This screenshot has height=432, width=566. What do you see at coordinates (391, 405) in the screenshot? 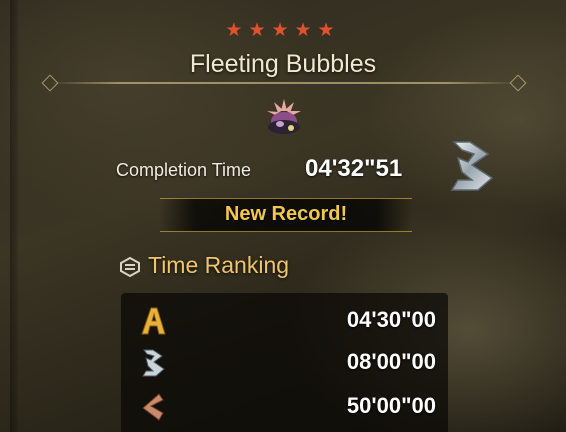
I see `ranking-time-c: 50'00"00` at bounding box center [391, 405].